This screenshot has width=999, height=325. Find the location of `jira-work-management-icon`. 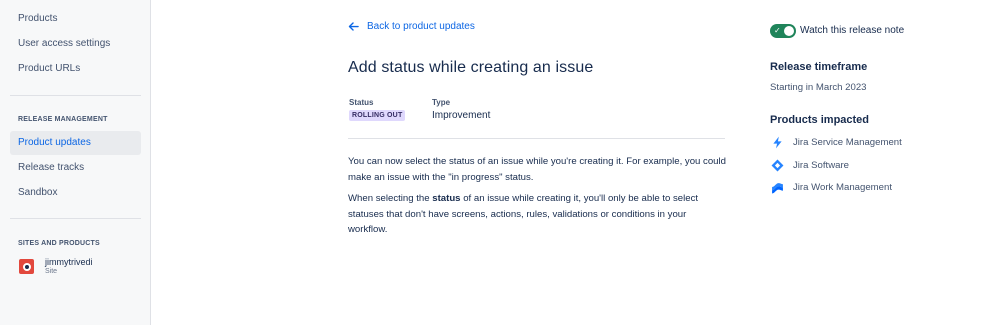

jira-work-management-icon is located at coordinates (777, 187).